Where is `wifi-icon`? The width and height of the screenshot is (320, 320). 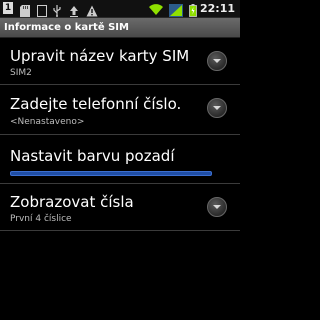
wifi-icon is located at coordinates (156, 8).